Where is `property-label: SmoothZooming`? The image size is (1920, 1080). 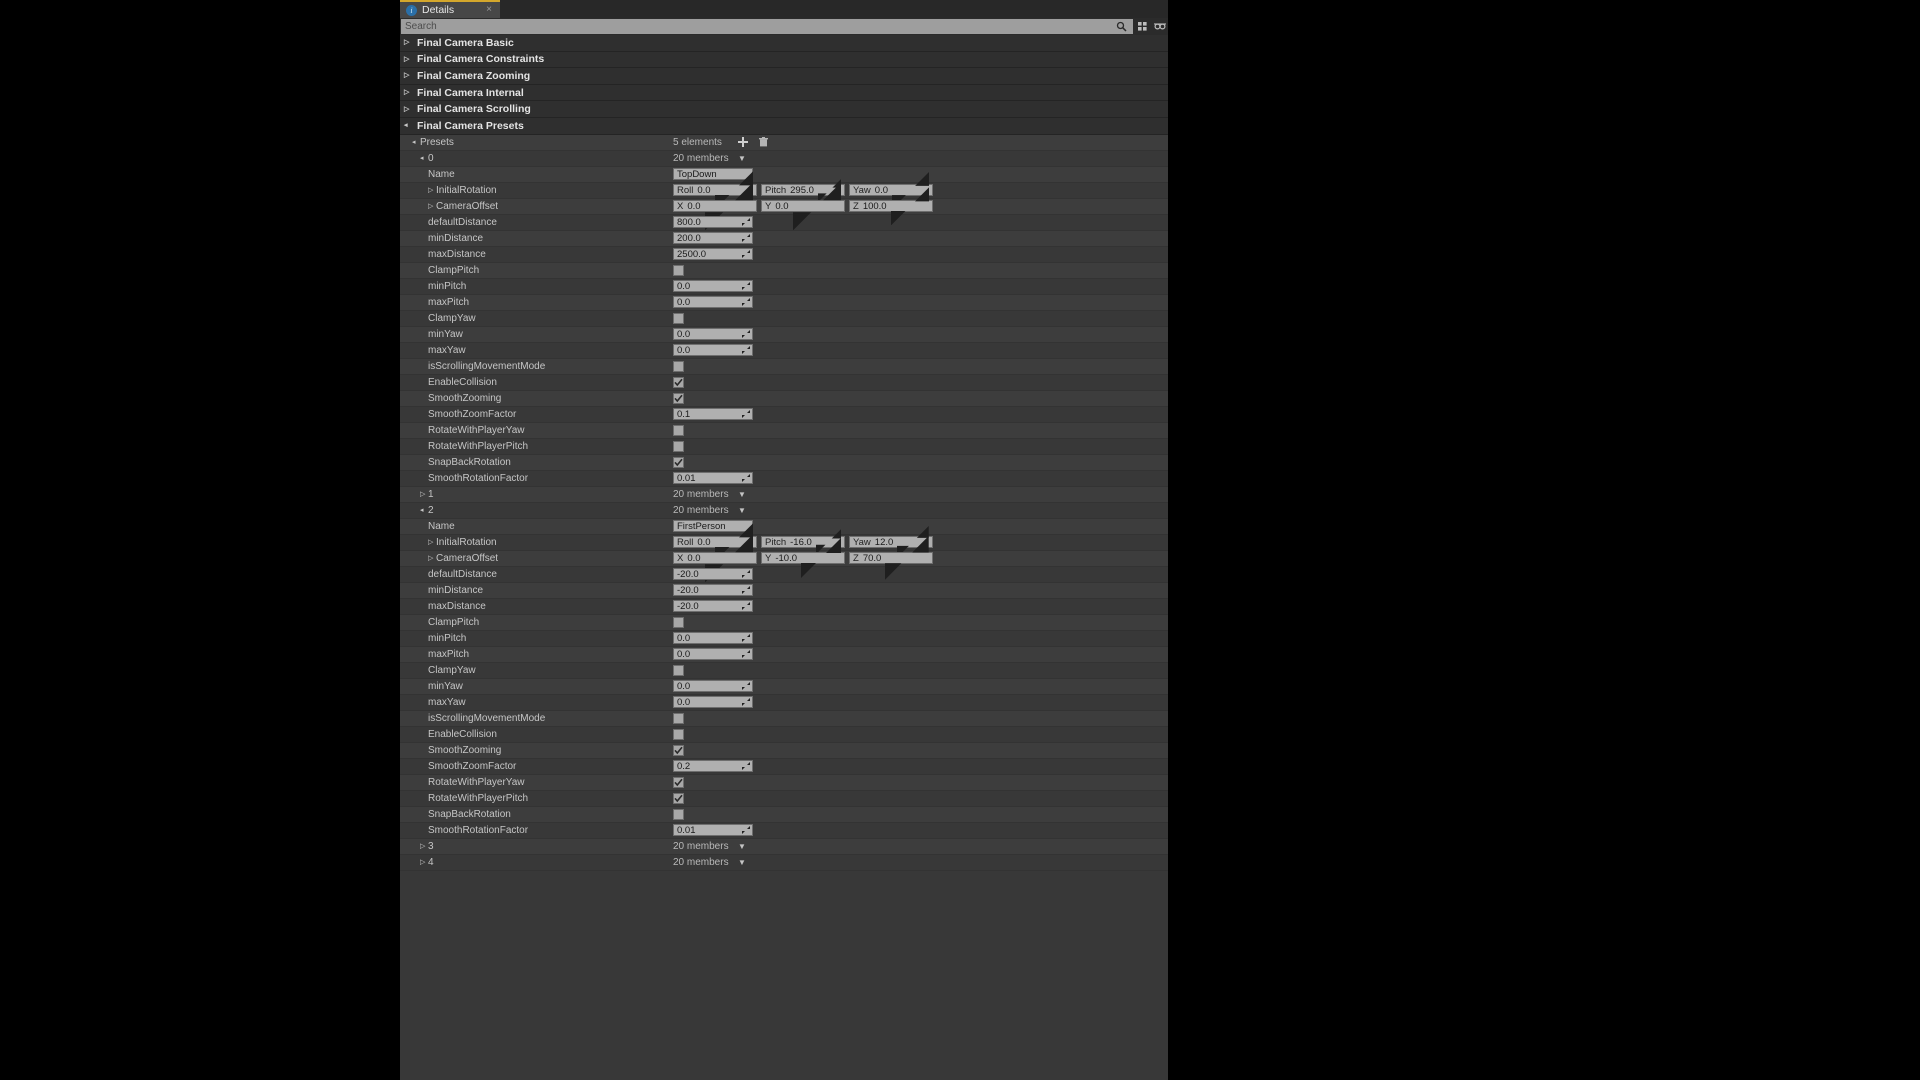
property-label: SmoothZooming is located at coordinates (465, 750).